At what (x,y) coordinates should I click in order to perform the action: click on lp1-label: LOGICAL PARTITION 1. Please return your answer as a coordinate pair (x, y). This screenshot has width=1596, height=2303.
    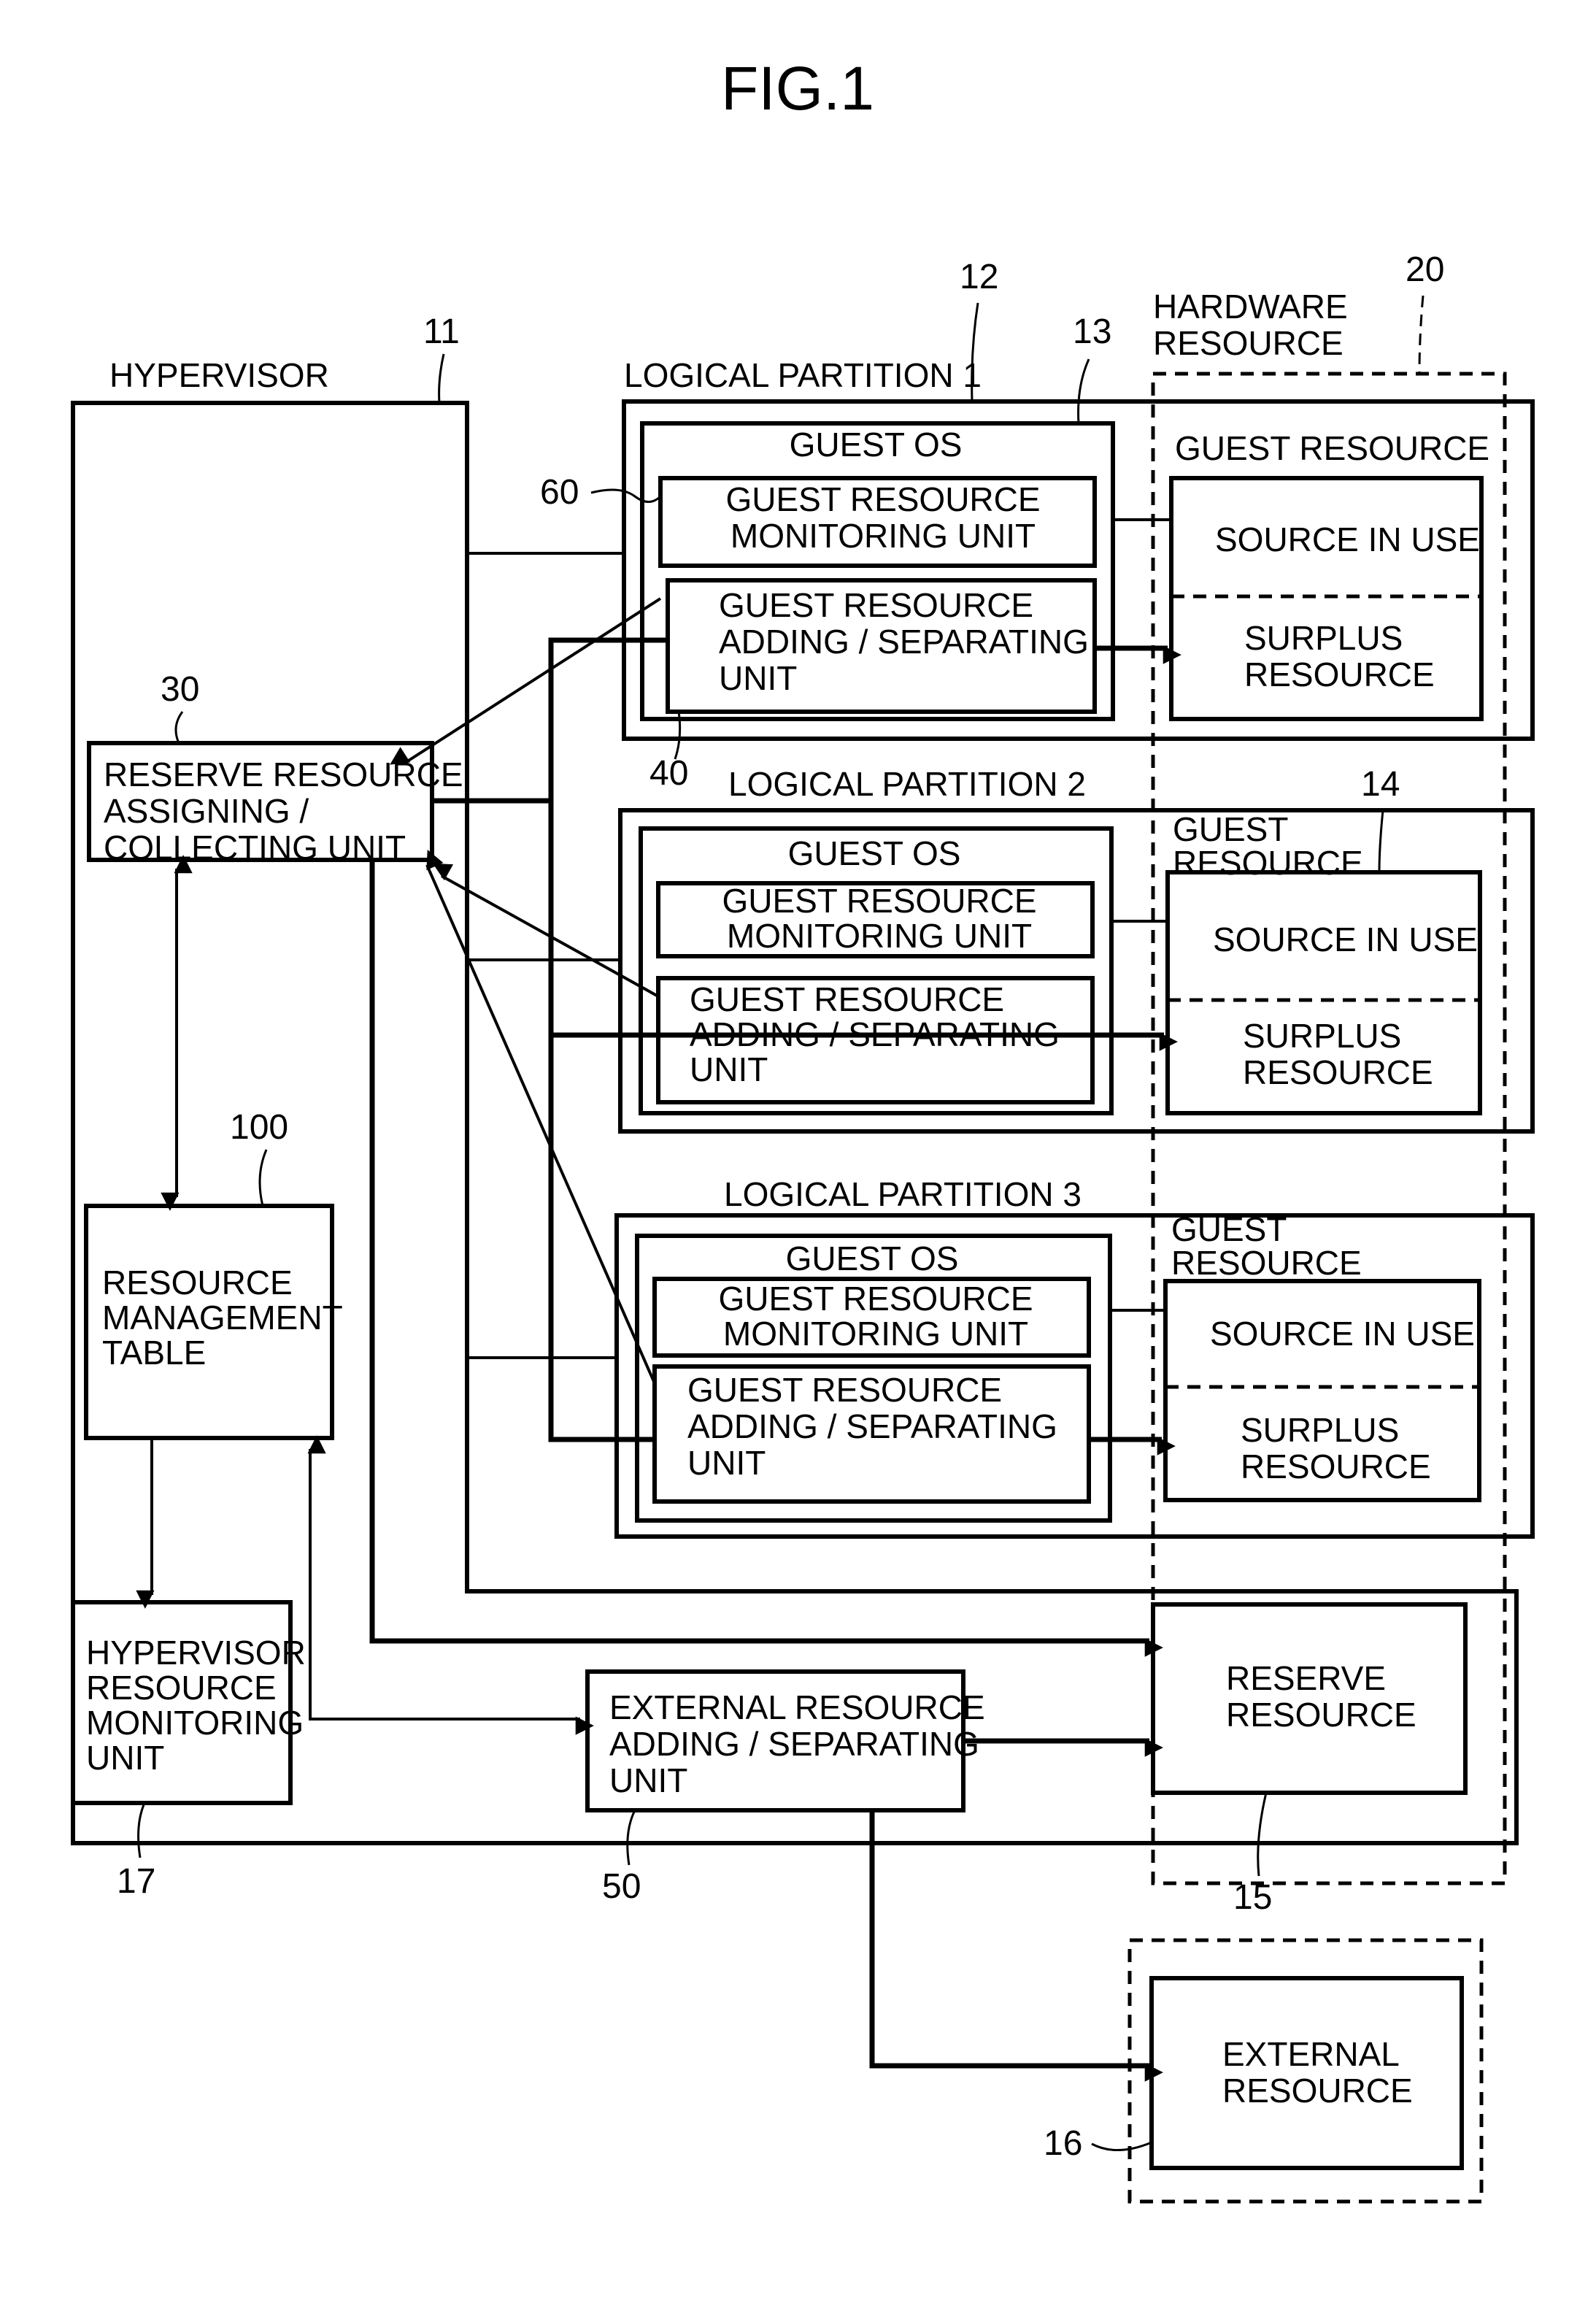
    Looking at the image, I should click on (803, 375).